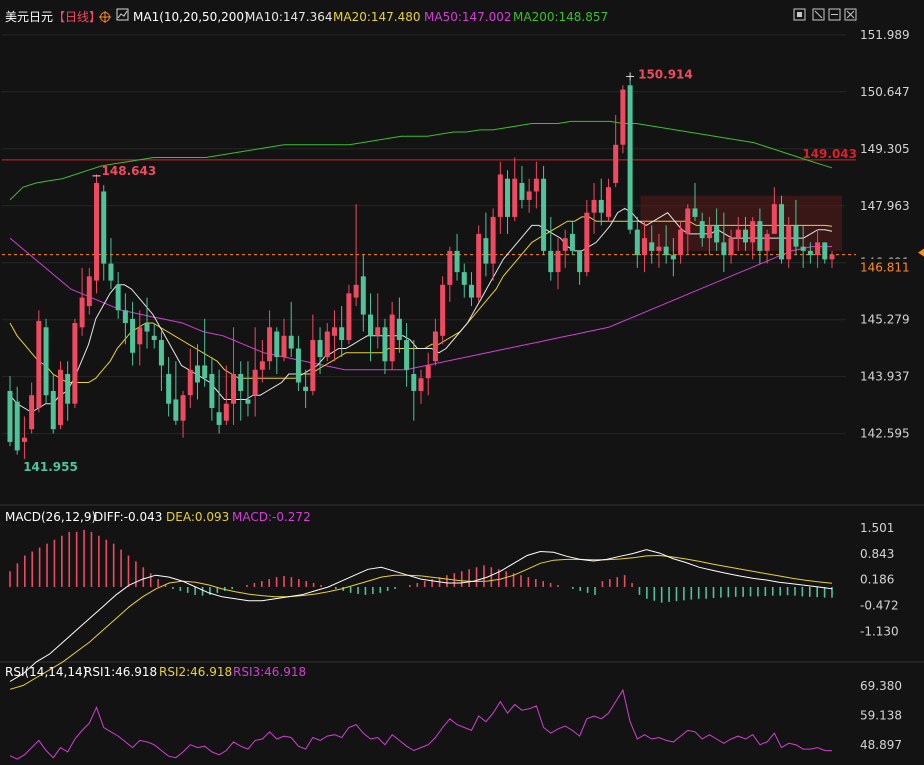 This screenshot has width=924, height=765. What do you see at coordinates (879, 631) in the screenshot?
I see `macd-tick-label: -1.130` at bounding box center [879, 631].